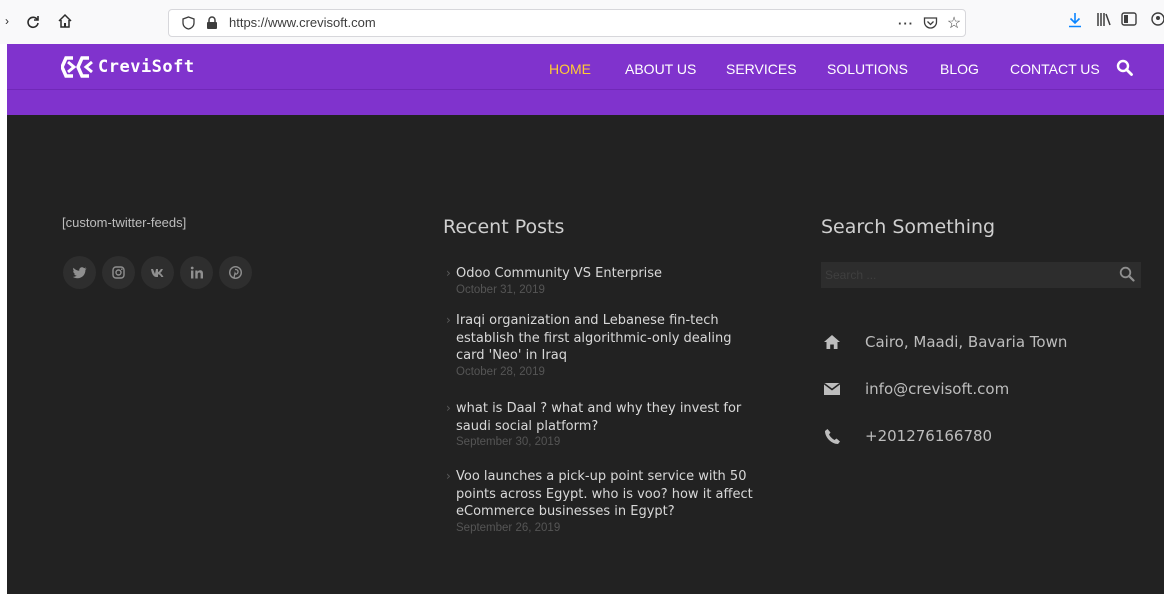 This screenshot has height=594, width=1164. Describe the element at coordinates (3, 319) in the screenshot. I see `window-edge` at that location.